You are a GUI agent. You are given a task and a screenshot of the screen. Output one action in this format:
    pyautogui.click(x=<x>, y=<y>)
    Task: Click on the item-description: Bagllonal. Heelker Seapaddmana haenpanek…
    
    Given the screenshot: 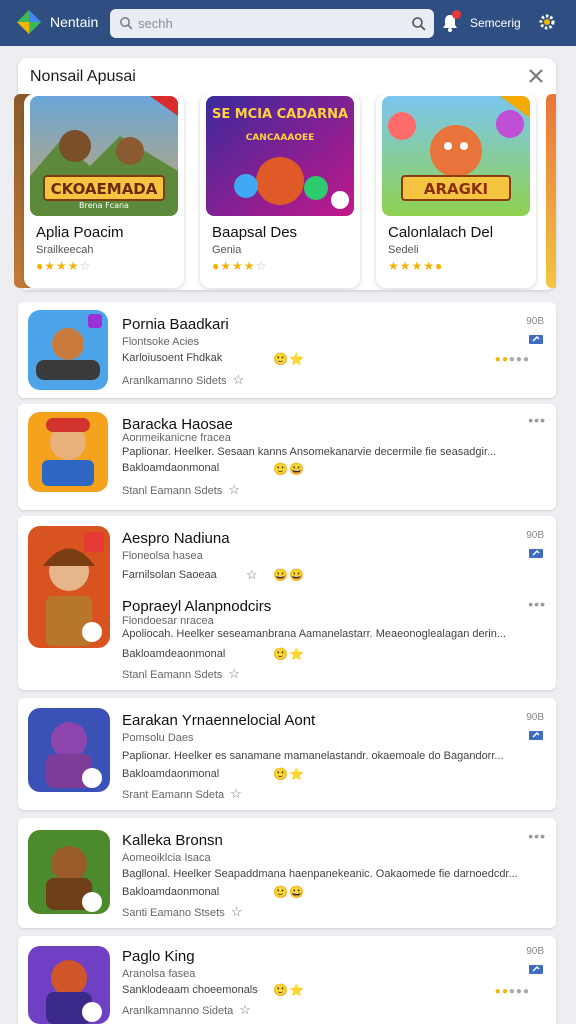 What is the action you would take?
    pyautogui.click(x=320, y=874)
    